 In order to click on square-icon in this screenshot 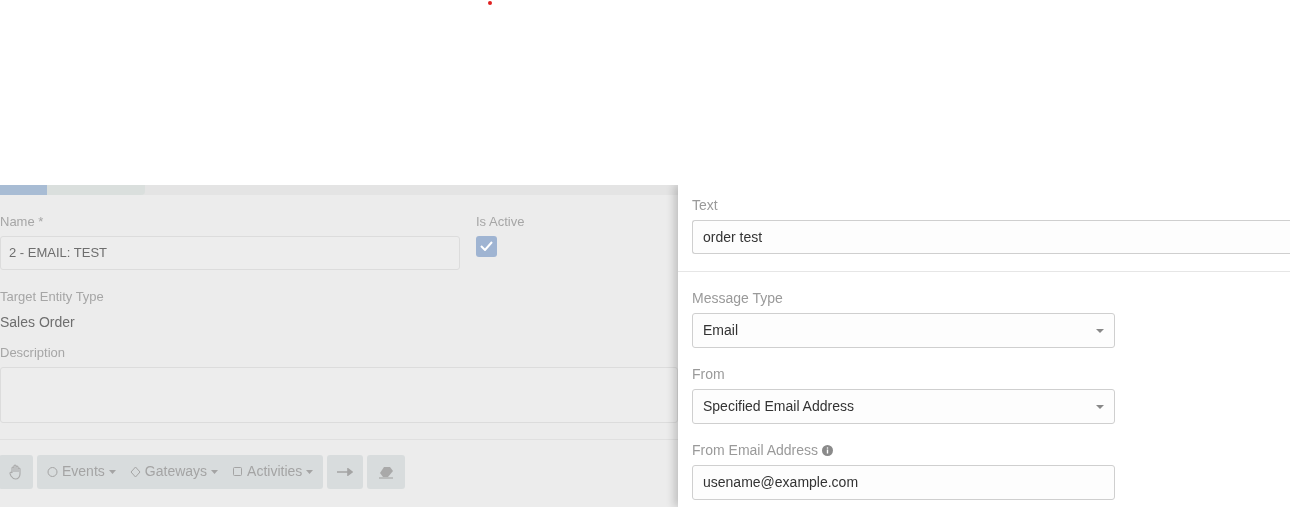, I will do `click(238, 471)`.